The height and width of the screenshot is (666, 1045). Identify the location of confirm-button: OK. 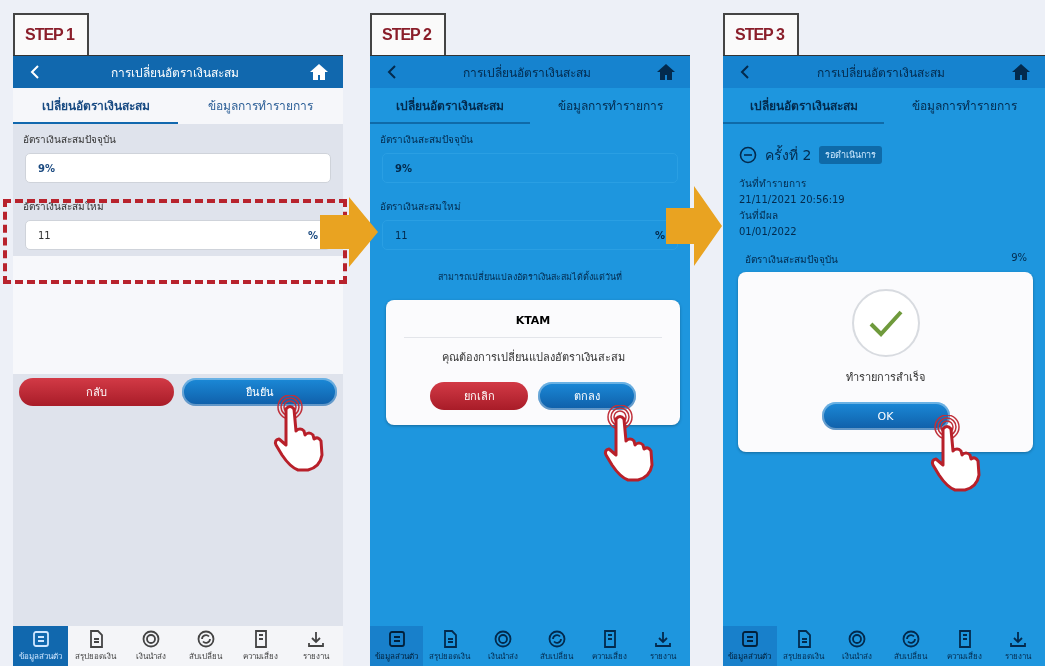
(885, 416).